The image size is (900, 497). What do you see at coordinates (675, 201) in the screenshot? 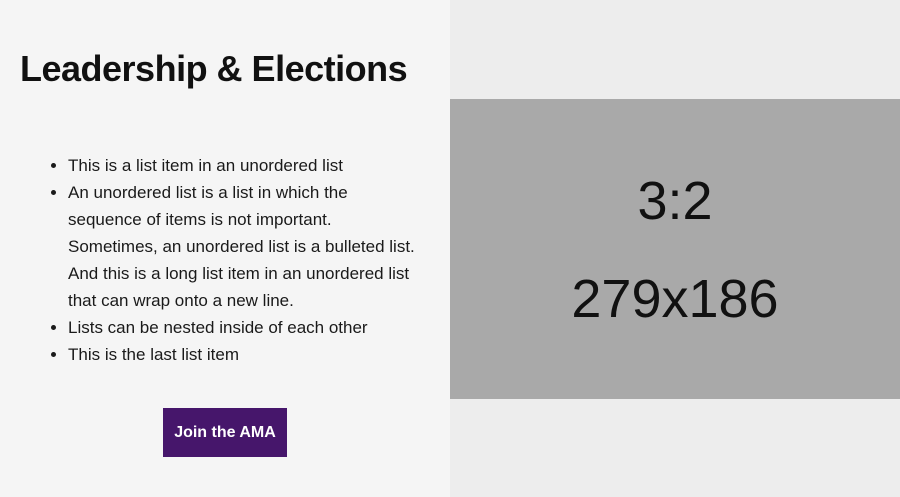
I see `placeholder-ratio-text: 3:2` at bounding box center [675, 201].